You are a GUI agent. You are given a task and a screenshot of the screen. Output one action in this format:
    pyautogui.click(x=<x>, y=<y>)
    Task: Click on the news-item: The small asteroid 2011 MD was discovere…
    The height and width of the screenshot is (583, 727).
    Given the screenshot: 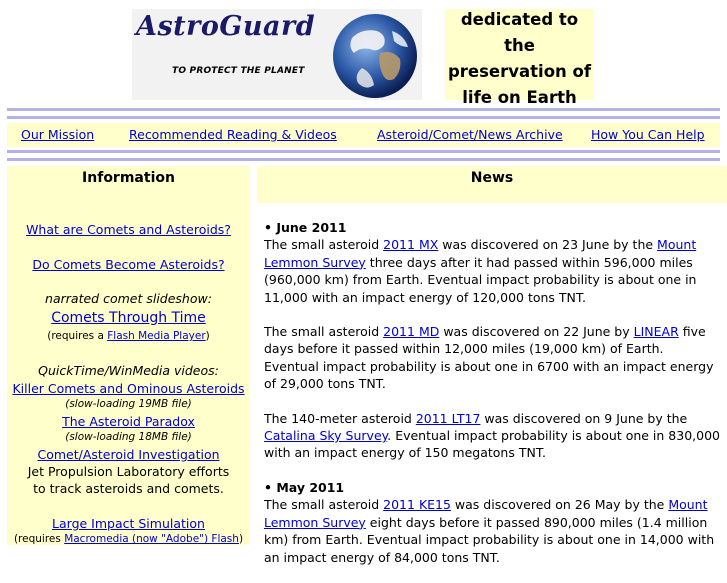 What is the action you would take?
    pyautogui.click(x=493, y=358)
    